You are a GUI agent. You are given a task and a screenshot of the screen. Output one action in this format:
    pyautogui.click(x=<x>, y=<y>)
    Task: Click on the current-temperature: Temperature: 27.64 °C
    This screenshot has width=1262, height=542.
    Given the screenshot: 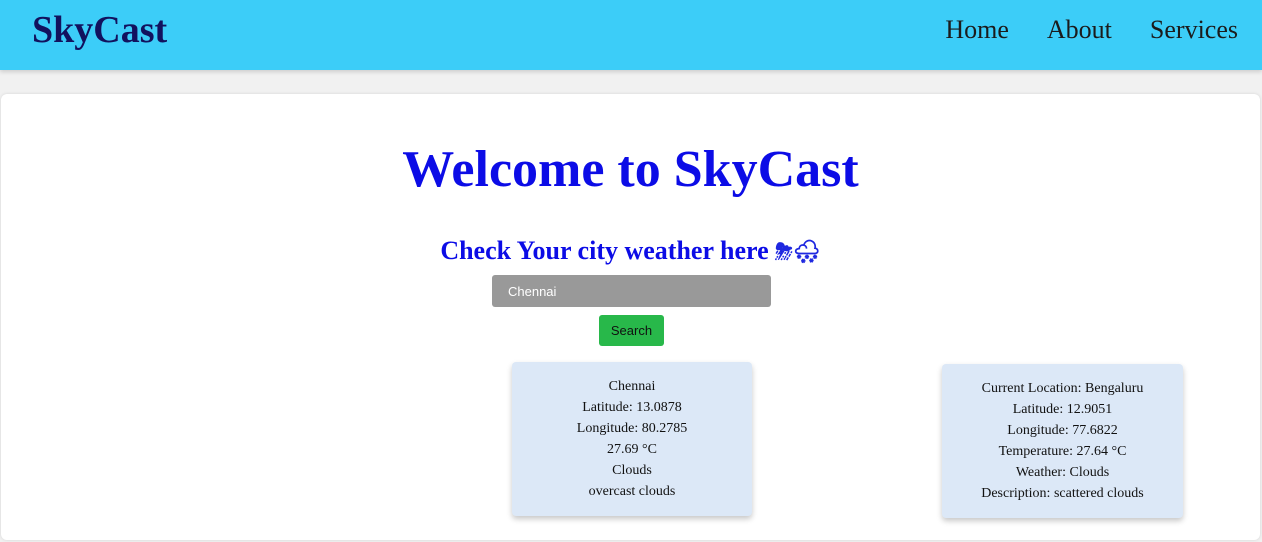 What is the action you would take?
    pyautogui.click(x=1062, y=451)
    